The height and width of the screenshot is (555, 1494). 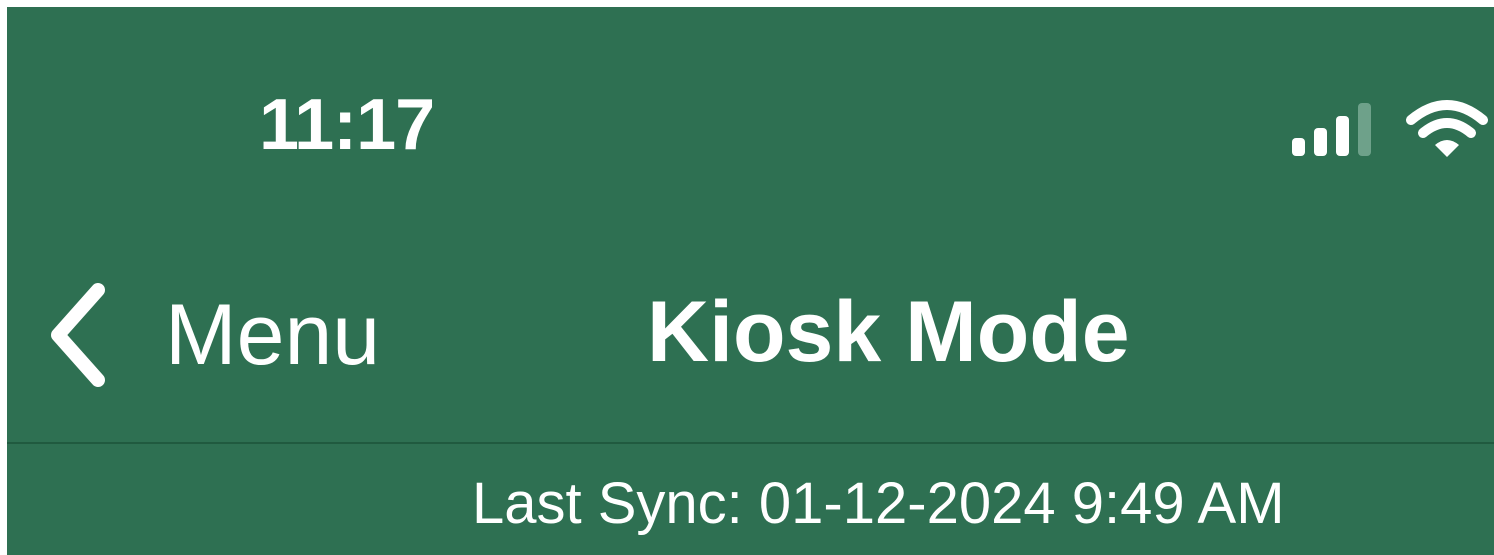 What do you see at coordinates (888, 332) in the screenshot?
I see `page-title: Kiosk Mode` at bounding box center [888, 332].